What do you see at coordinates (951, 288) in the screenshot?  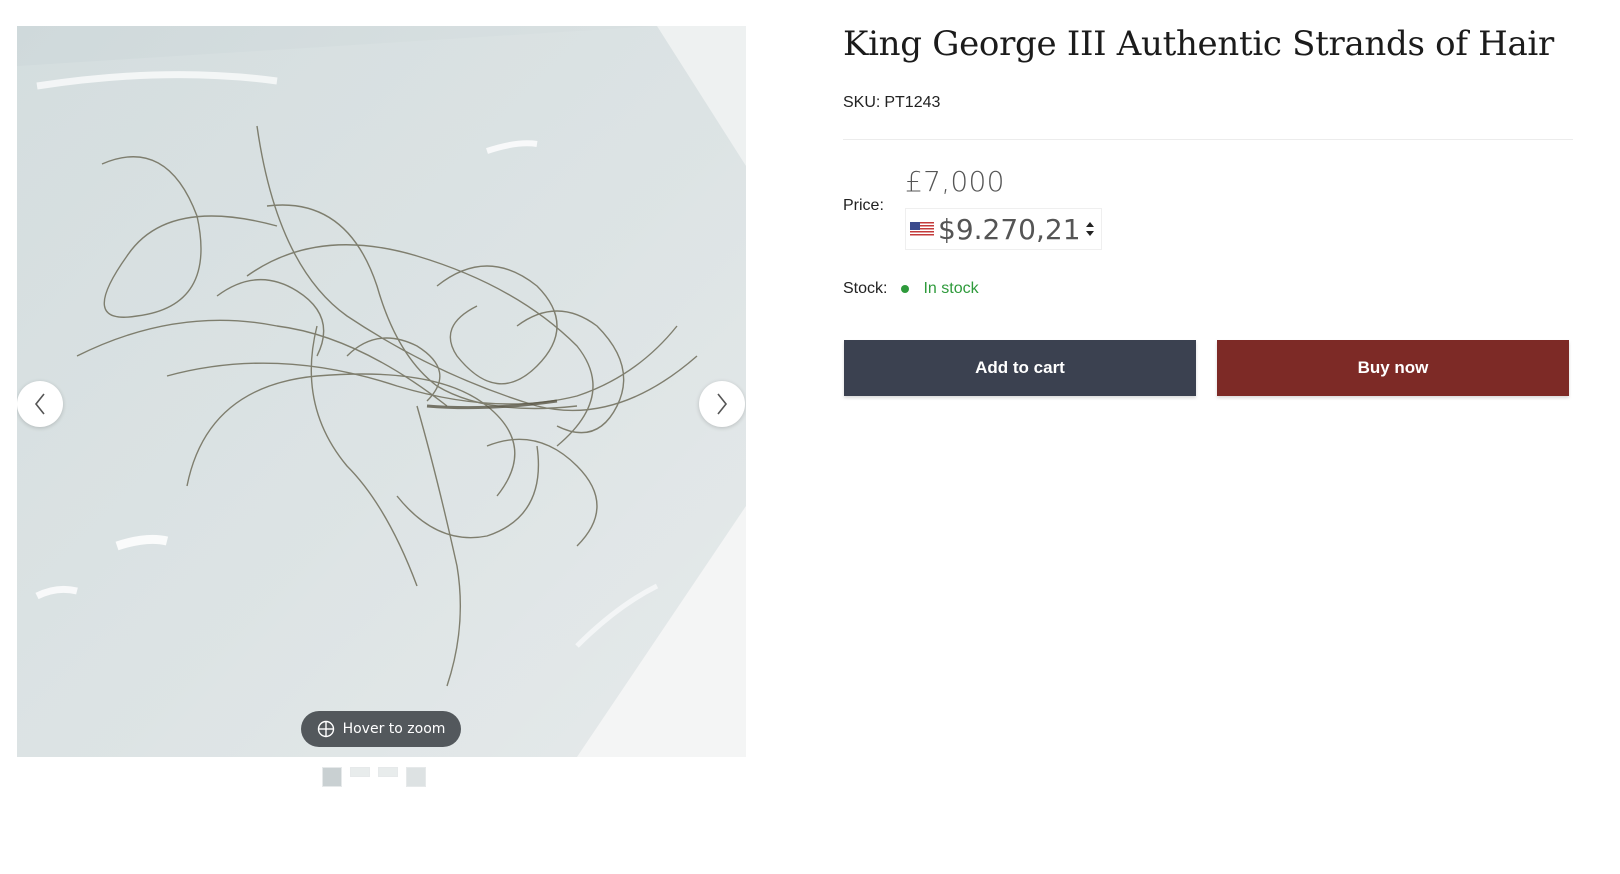 I see `stock-value: In stock` at bounding box center [951, 288].